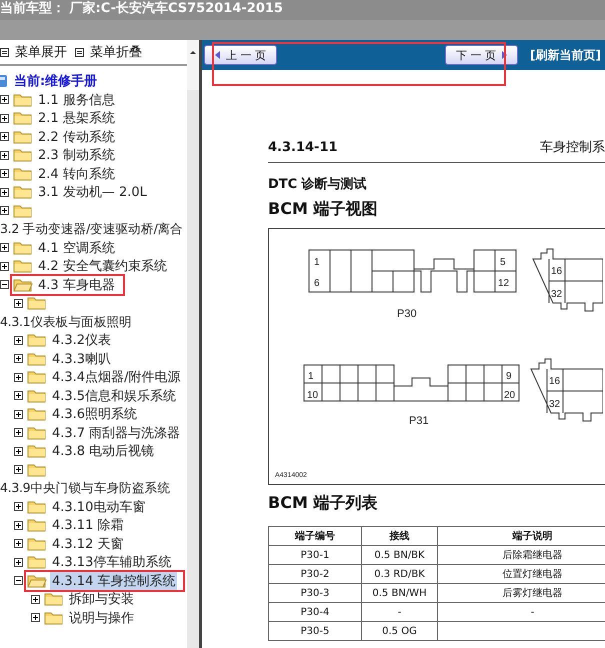 This screenshot has height=648, width=605. I want to click on connector-label: P30, so click(407, 314).